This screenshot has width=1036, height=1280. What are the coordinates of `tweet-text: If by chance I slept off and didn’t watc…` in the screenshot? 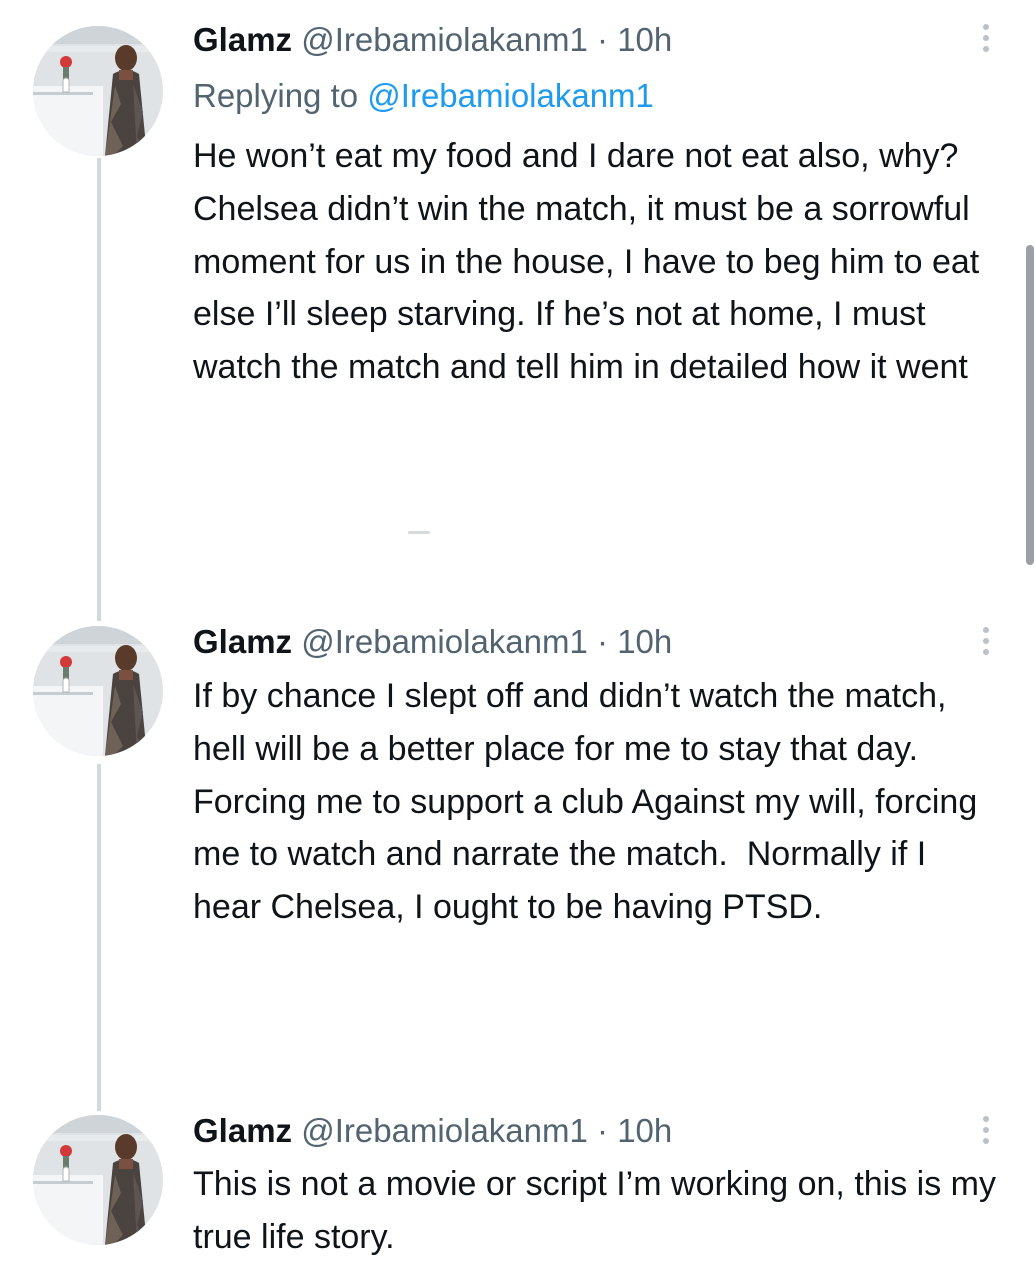 It's located at (590, 802).